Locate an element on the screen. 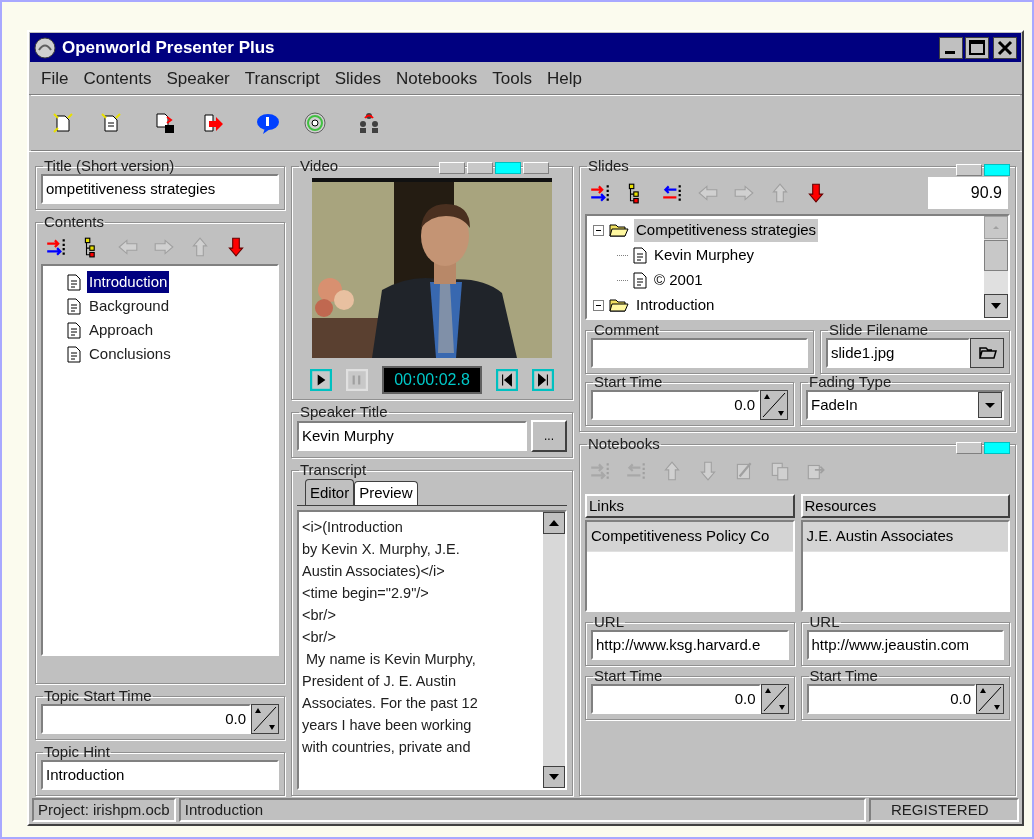  speech-bubble-icon is located at coordinates (268, 123).